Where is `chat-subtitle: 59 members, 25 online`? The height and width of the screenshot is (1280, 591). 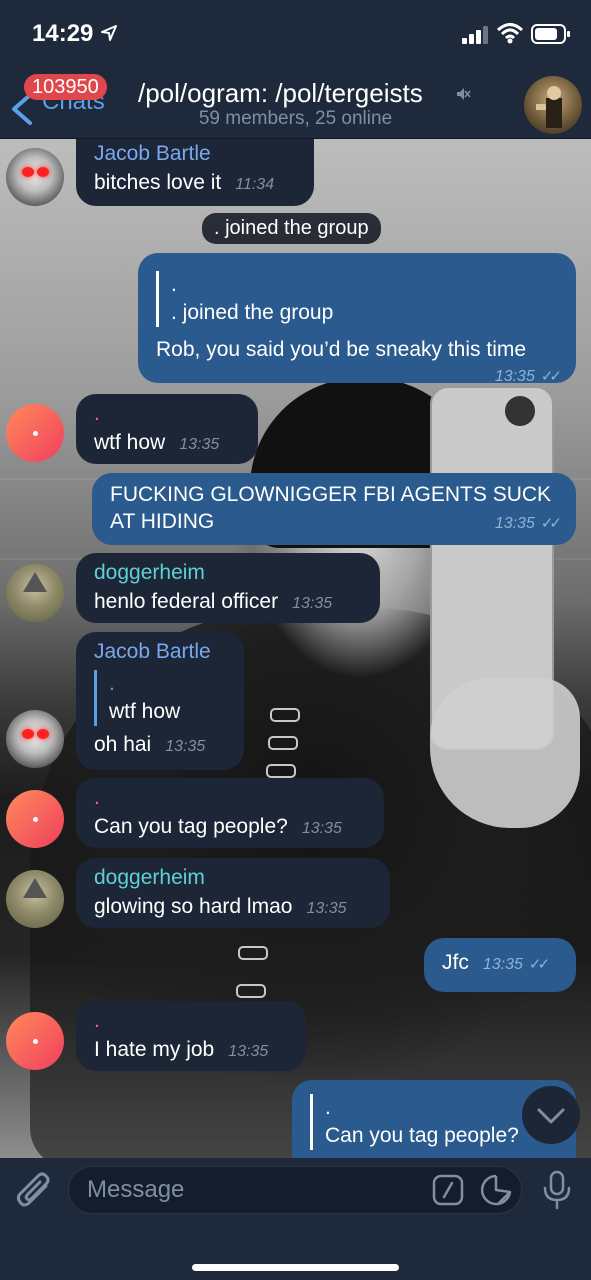
chat-subtitle: 59 members, 25 online is located at coordinates (295, 118).